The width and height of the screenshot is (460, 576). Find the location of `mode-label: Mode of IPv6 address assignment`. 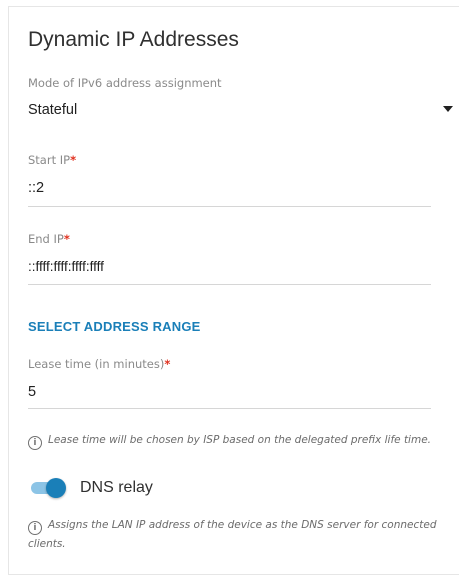

mode-label: Mode of IPv6 address assignment is located at coordinates (125, 83).